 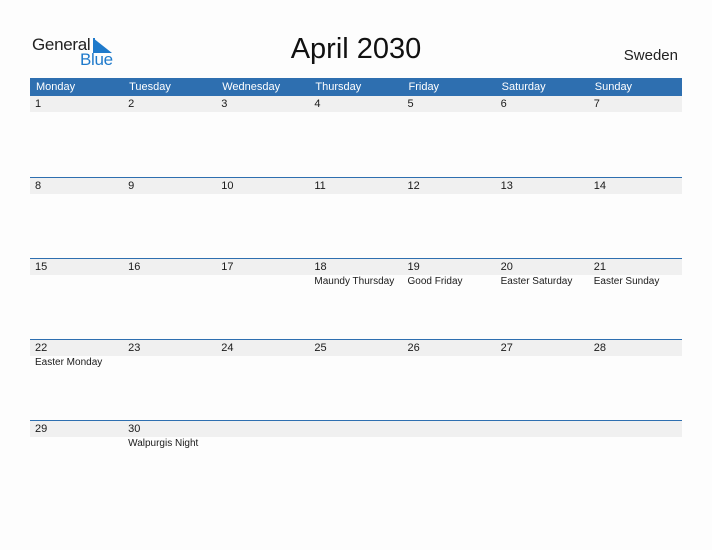 I want to click on day-cell: 16, so click(x=169, y=267).